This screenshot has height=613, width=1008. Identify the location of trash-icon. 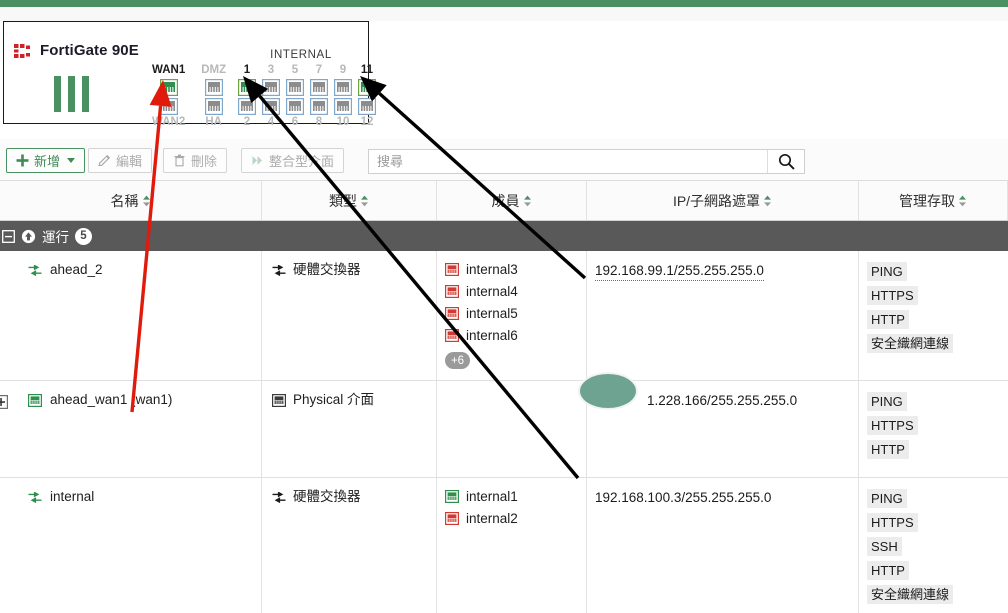
(179, 160).